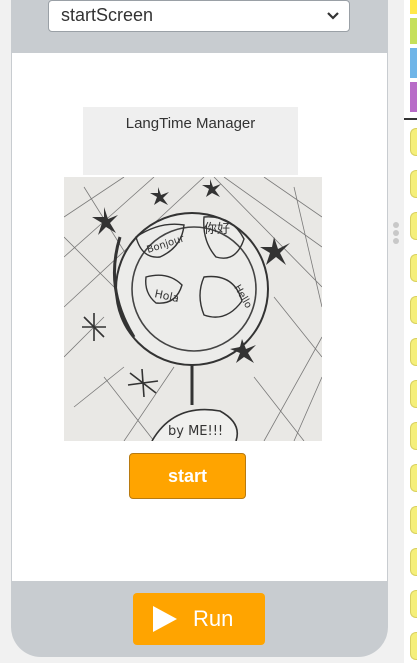  What do you see at coordinates (410, 119) in the screenshot?
I see `toolbox-divider` at bounding box center [410, 119].